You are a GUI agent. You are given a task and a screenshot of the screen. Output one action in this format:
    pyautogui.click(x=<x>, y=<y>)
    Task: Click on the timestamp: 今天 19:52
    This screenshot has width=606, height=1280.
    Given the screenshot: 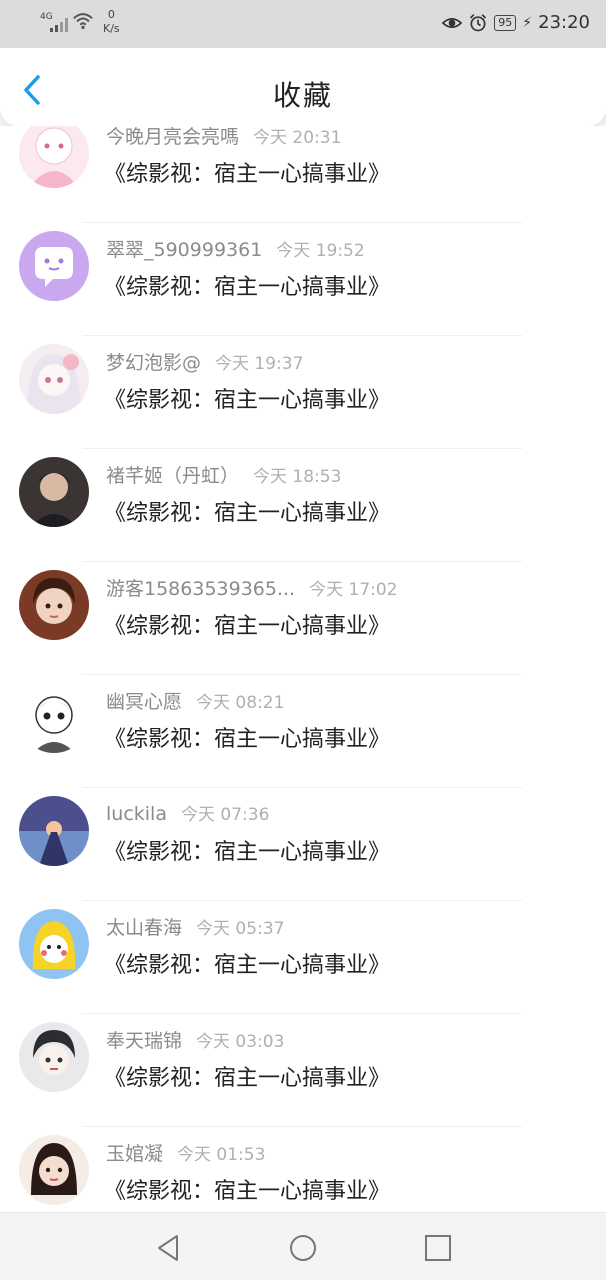 What is the action you would take?
    pyautogui.click(x=320, y=251)
    